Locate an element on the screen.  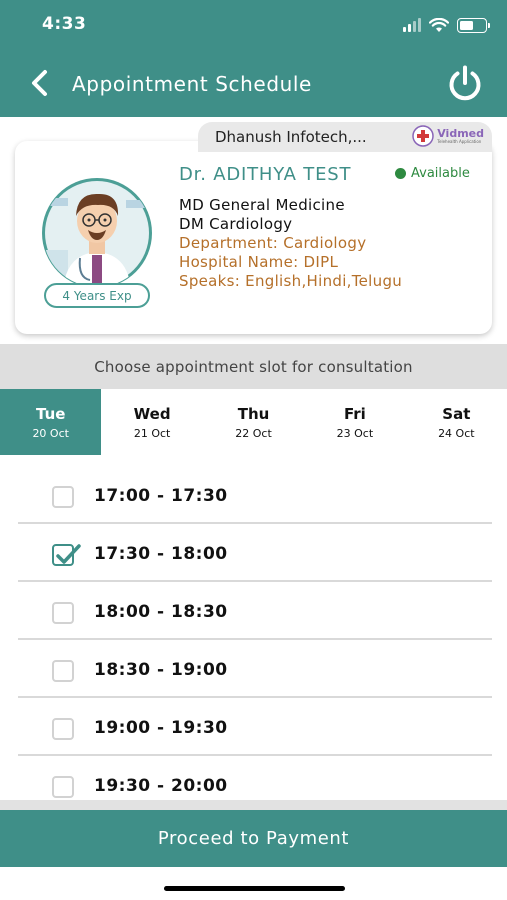
back-button is located at coordinates (40, 83).